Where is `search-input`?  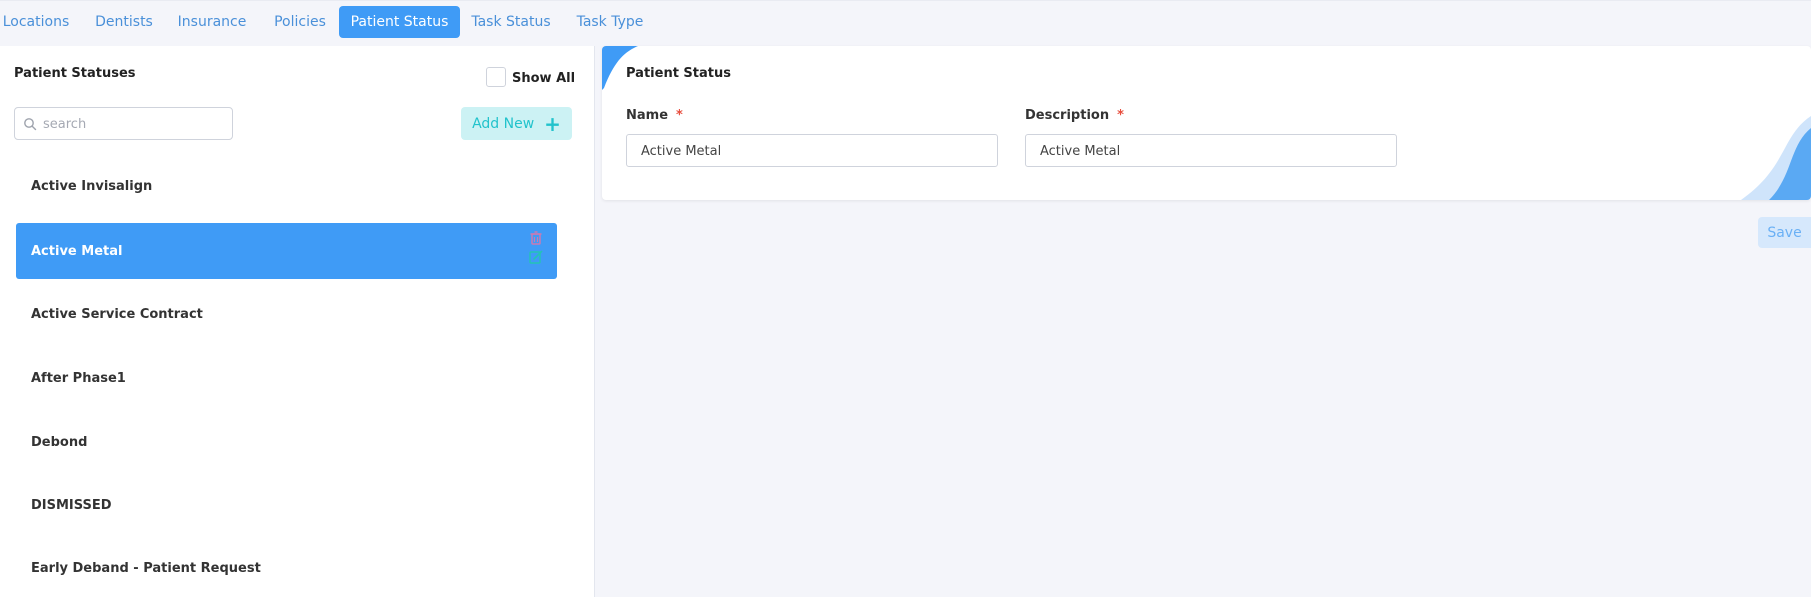 search-input is located at coordinates (135, 124).